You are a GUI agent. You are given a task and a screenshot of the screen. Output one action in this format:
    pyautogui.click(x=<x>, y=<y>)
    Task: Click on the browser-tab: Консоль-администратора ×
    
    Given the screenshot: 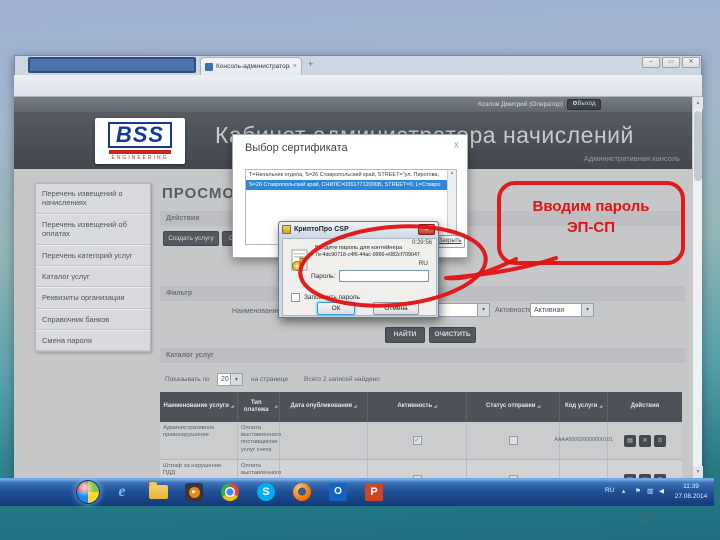 What is the action you would take?
    pyautogui.click(x=251, y=66)
    